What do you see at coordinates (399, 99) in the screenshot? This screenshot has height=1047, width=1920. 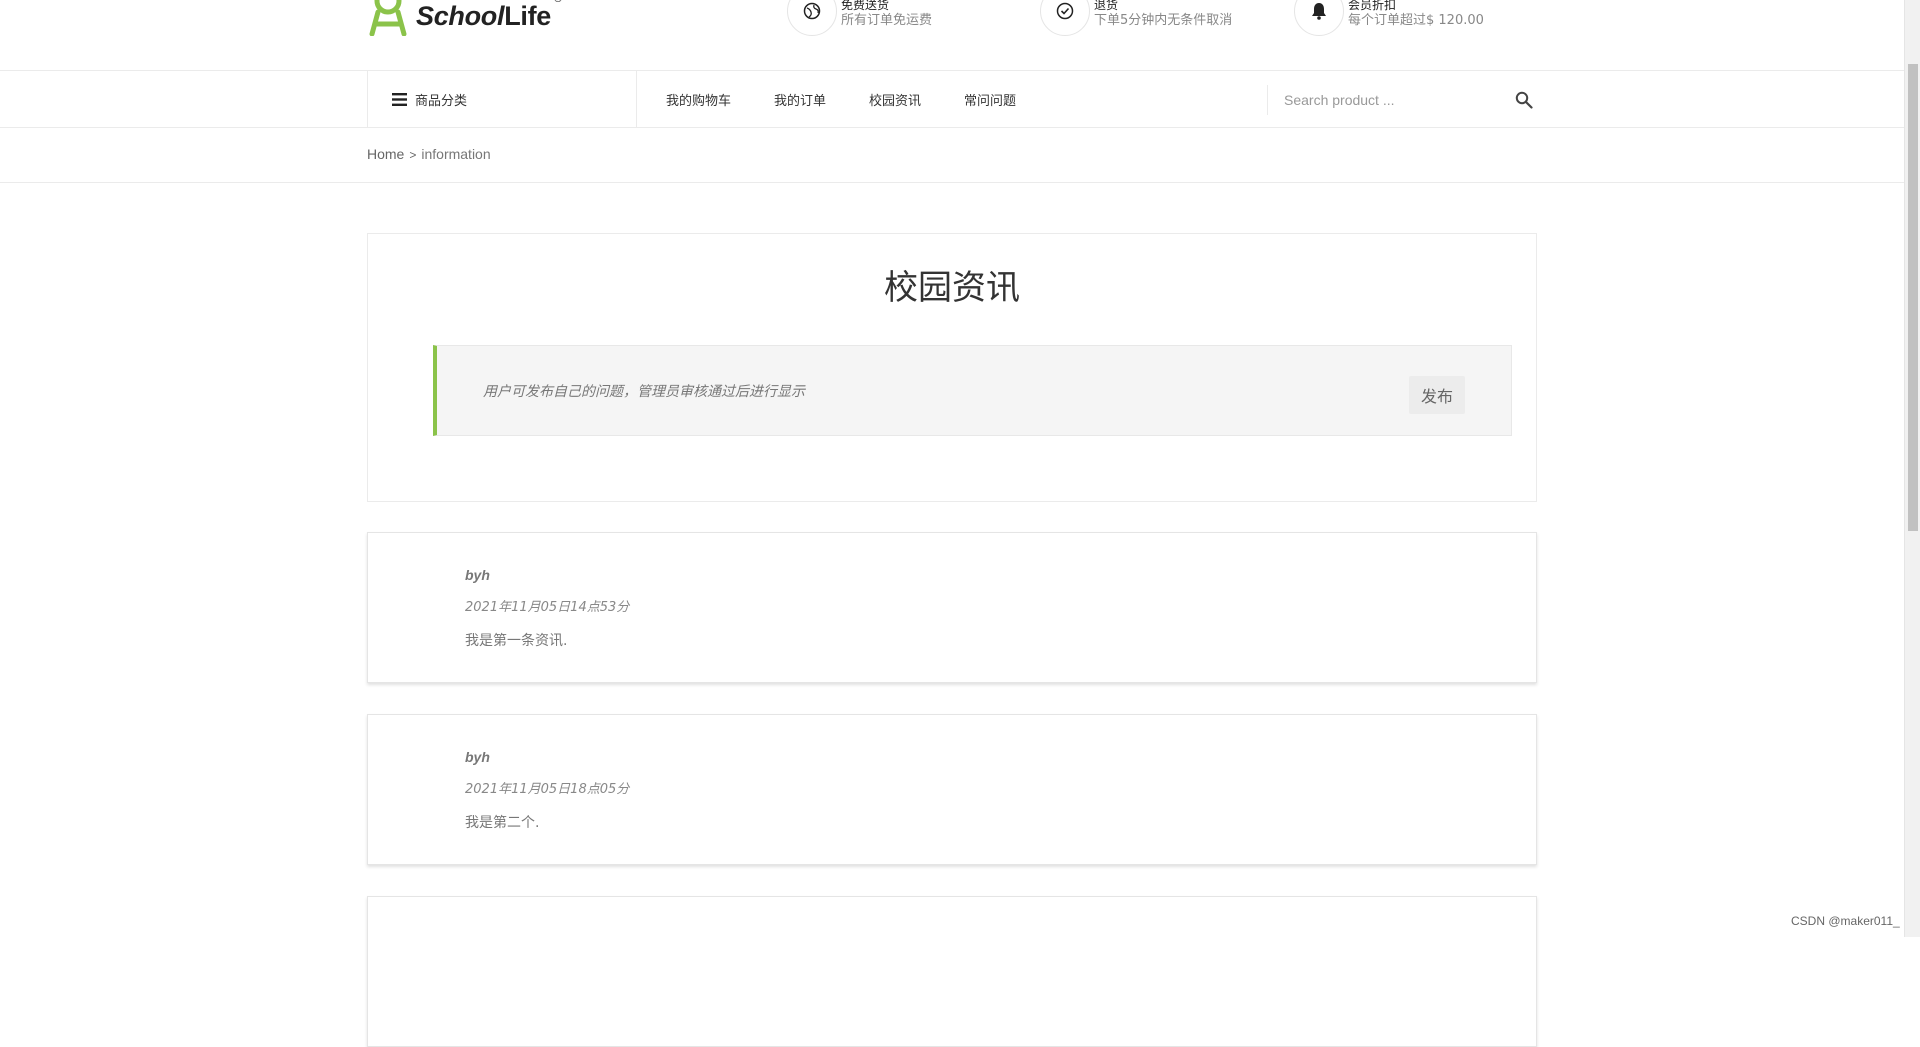 I see `hamburger-icon` at bounding box center [399, 99].